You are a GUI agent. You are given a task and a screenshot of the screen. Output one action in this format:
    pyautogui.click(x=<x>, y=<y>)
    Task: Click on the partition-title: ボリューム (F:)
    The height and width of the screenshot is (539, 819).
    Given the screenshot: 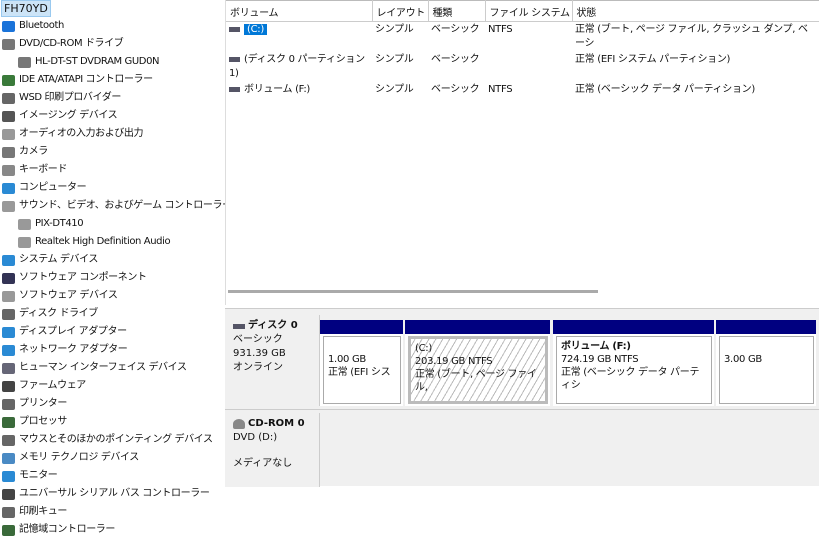 What is the action you would take?
    pyautogui.click(x=596, y=346)
    